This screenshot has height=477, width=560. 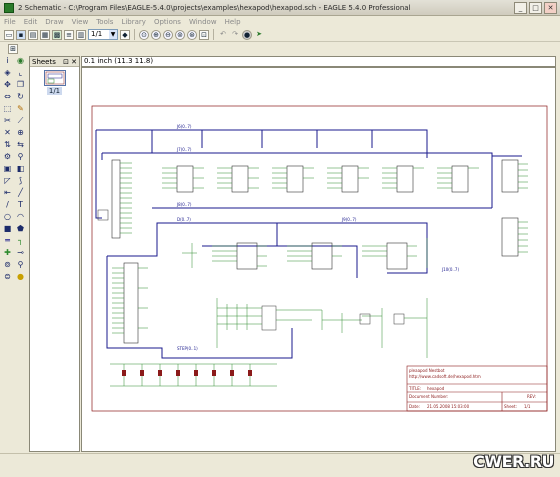 What do you see at coordinates (7, 85) in the screenshot?
I see `move-icon: ✥` at bounding box center [7, 85].